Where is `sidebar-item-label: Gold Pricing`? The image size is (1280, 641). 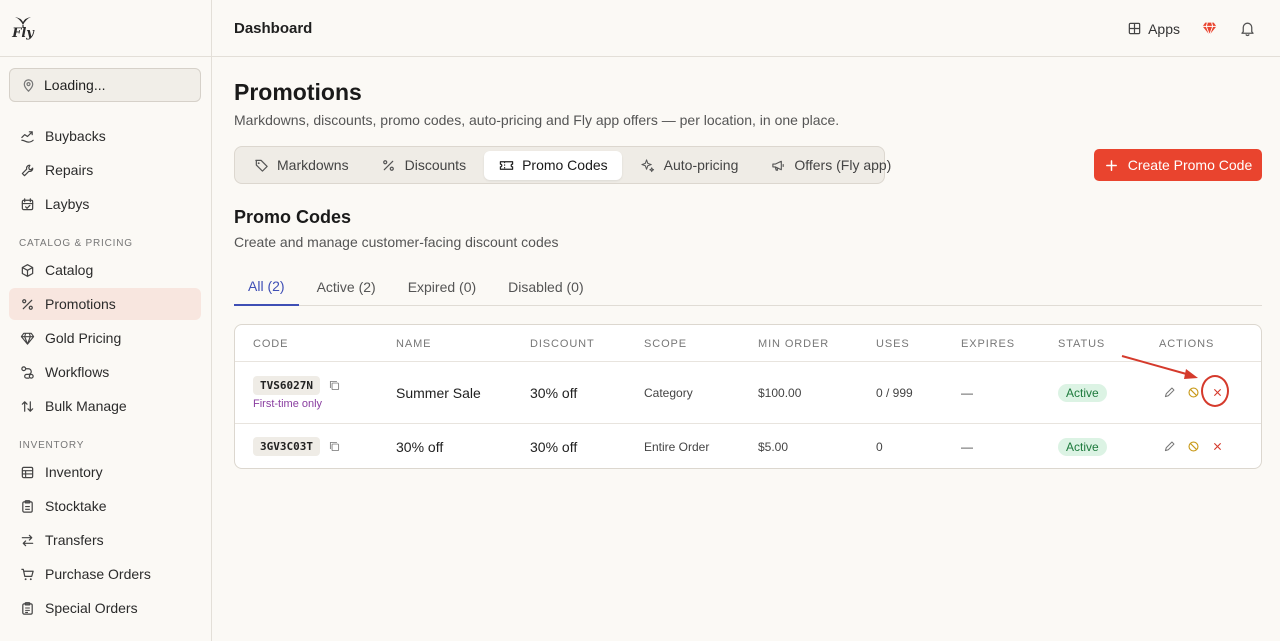
sidebar-item-label: Gold Pricing is located at coordinates (83, 338).